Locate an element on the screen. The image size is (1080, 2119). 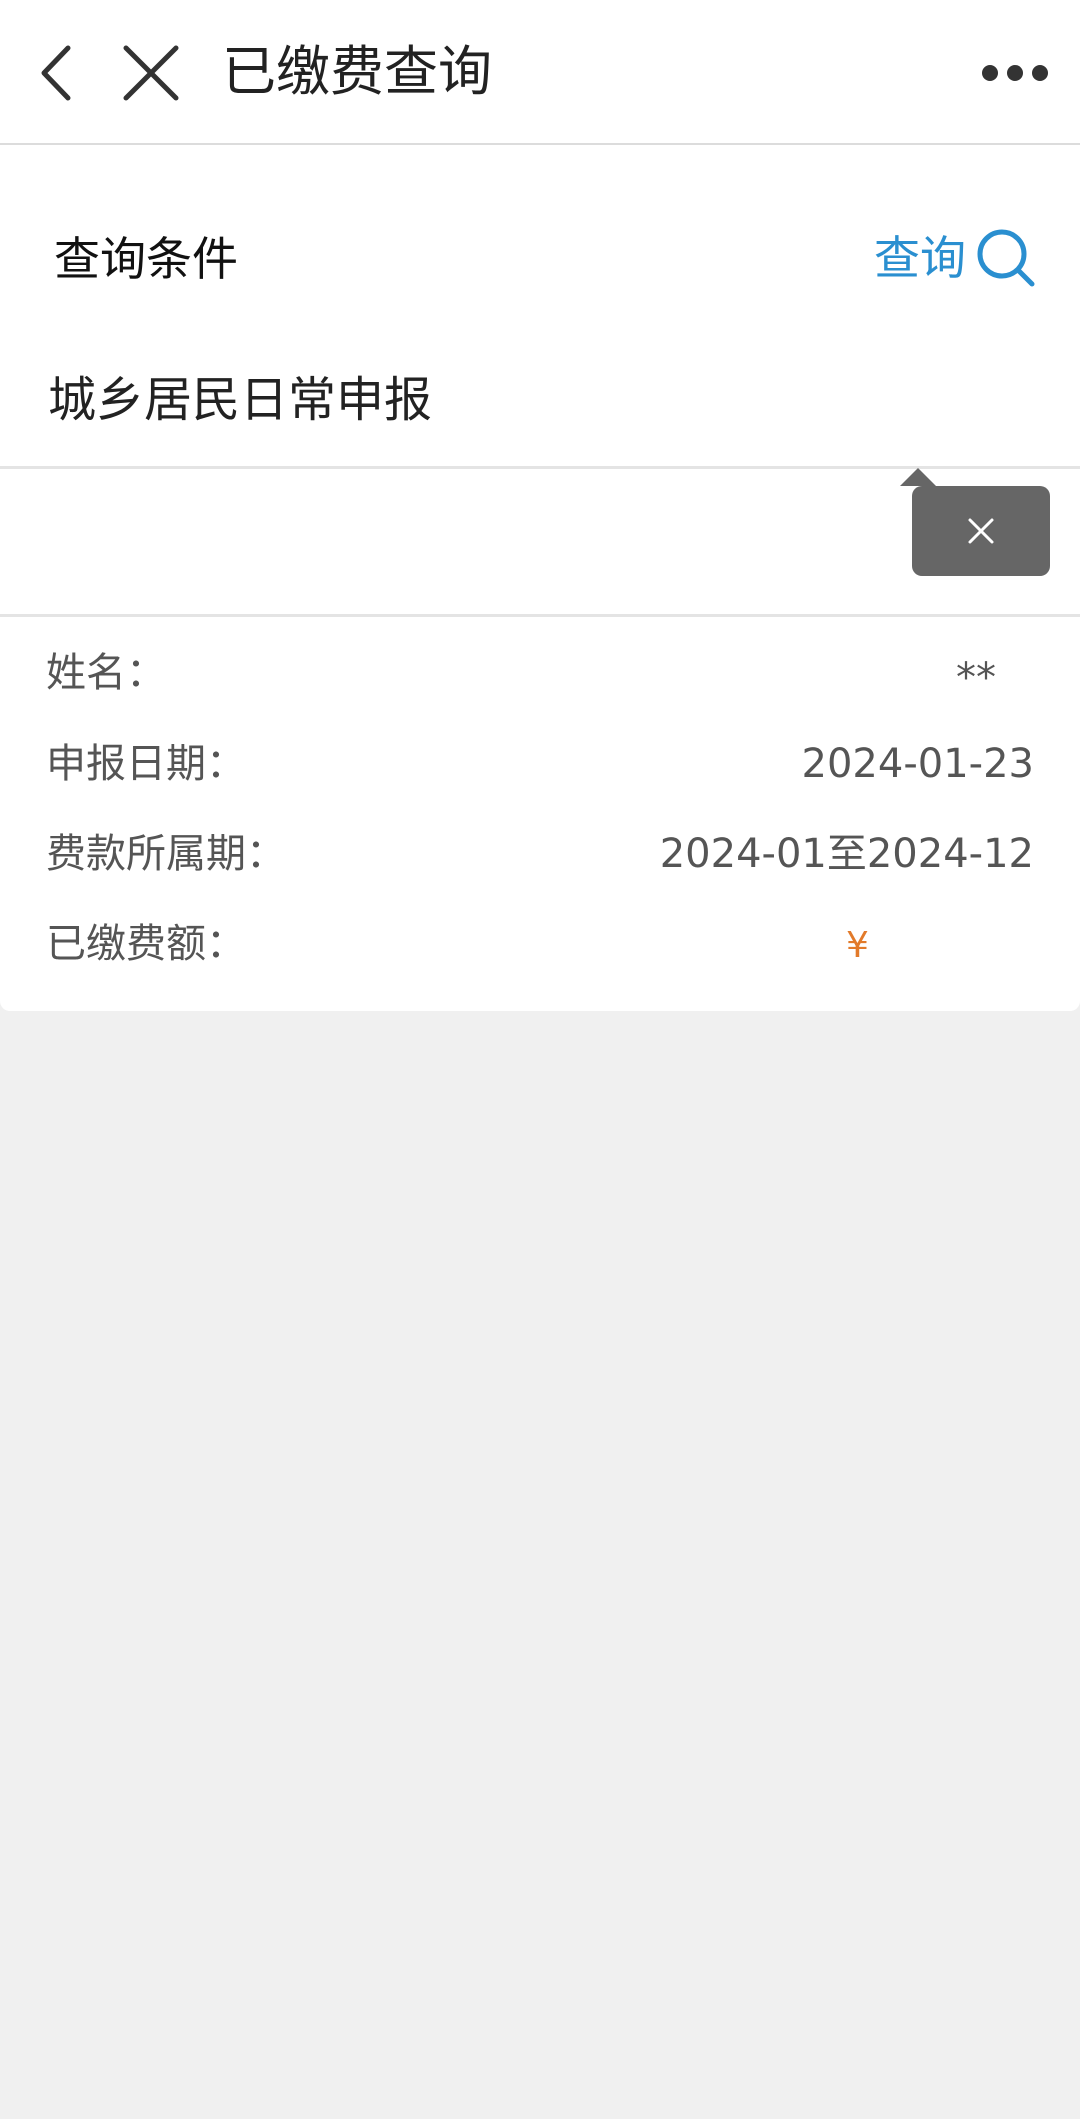
query-button: 查询 is located at coordinates (956, 258).